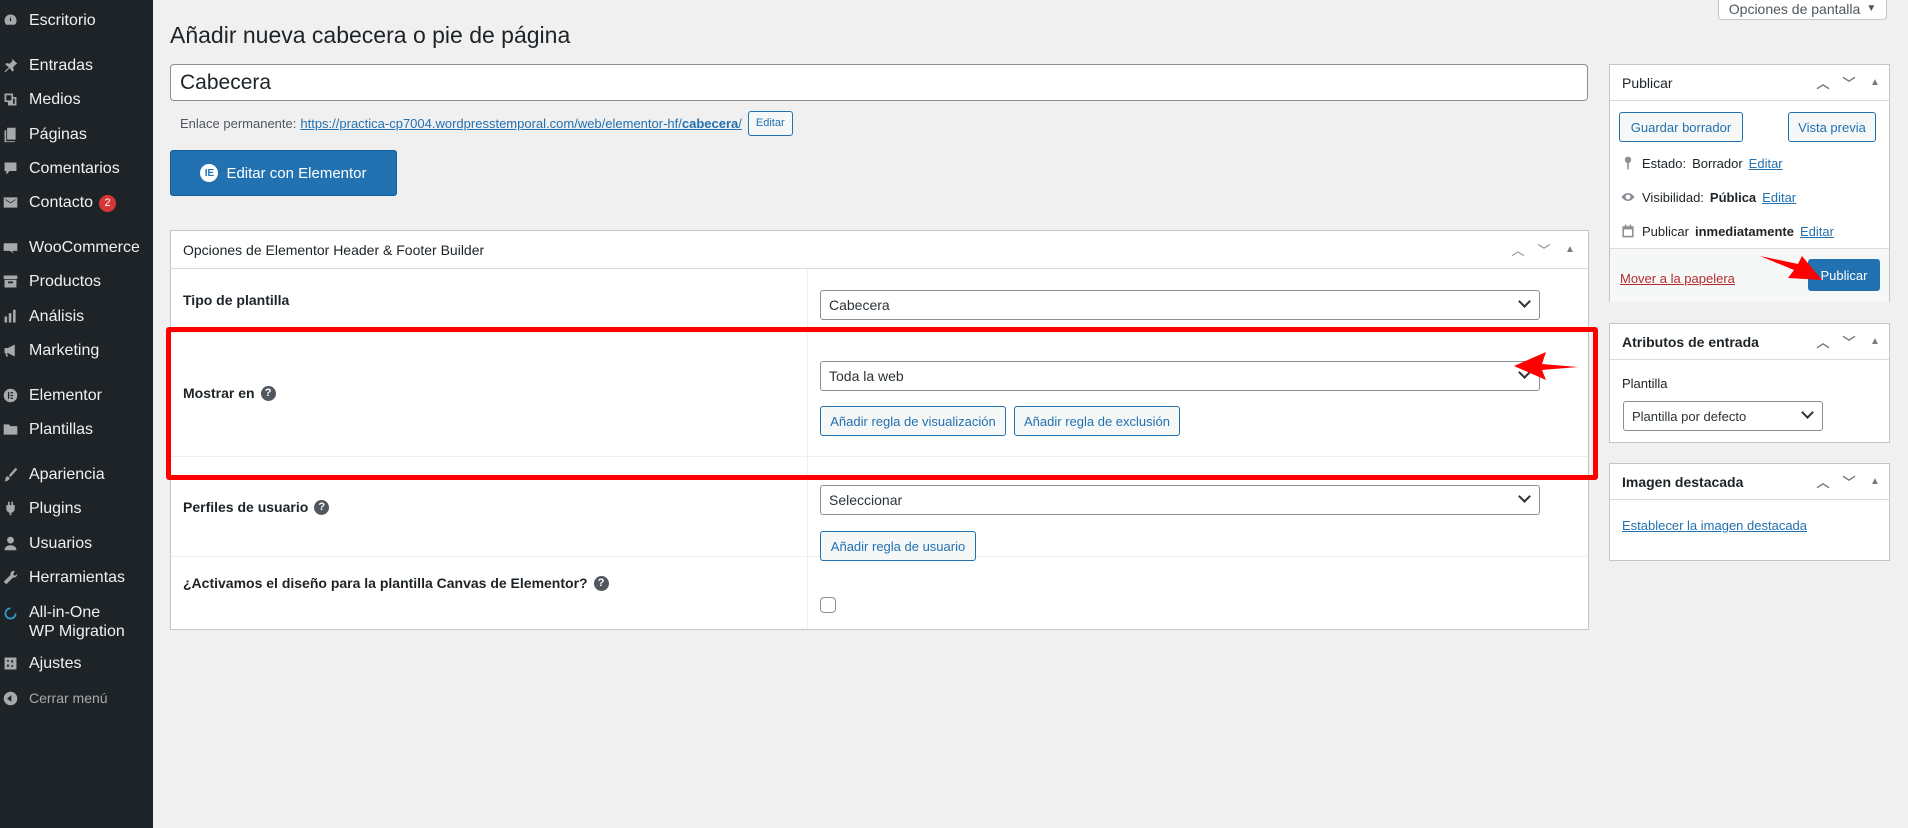  What do you see at coordinates (55, 99) in the screenshot?
I see `sidebar-item-label: Medios` at bounding box center [55, 99].